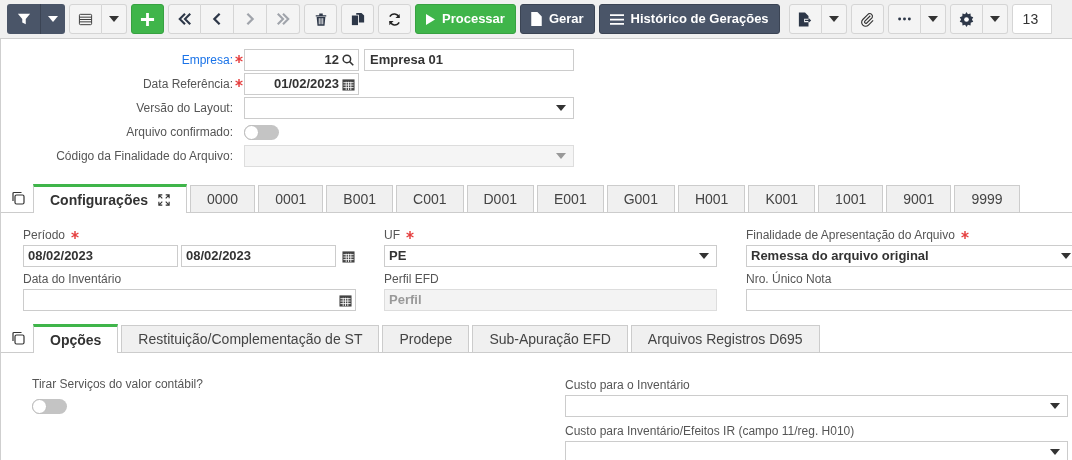  I want to click on file-export-icon, so click(805, 19).